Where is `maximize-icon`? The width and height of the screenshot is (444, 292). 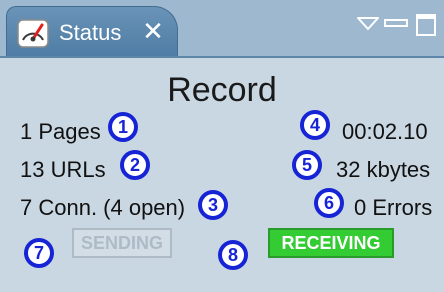 maximize-icon is located at coordinates (426, 25).